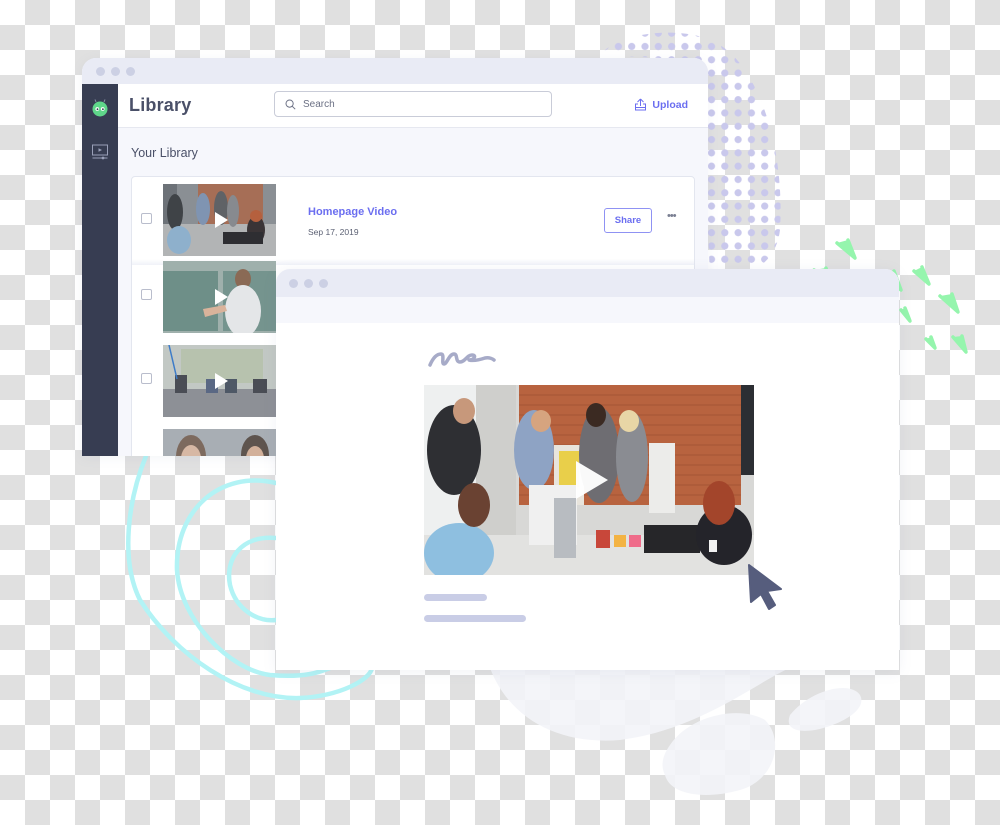 The image size is (1000, 825). I want to click on library-window-titlebar, so click(395, 71).